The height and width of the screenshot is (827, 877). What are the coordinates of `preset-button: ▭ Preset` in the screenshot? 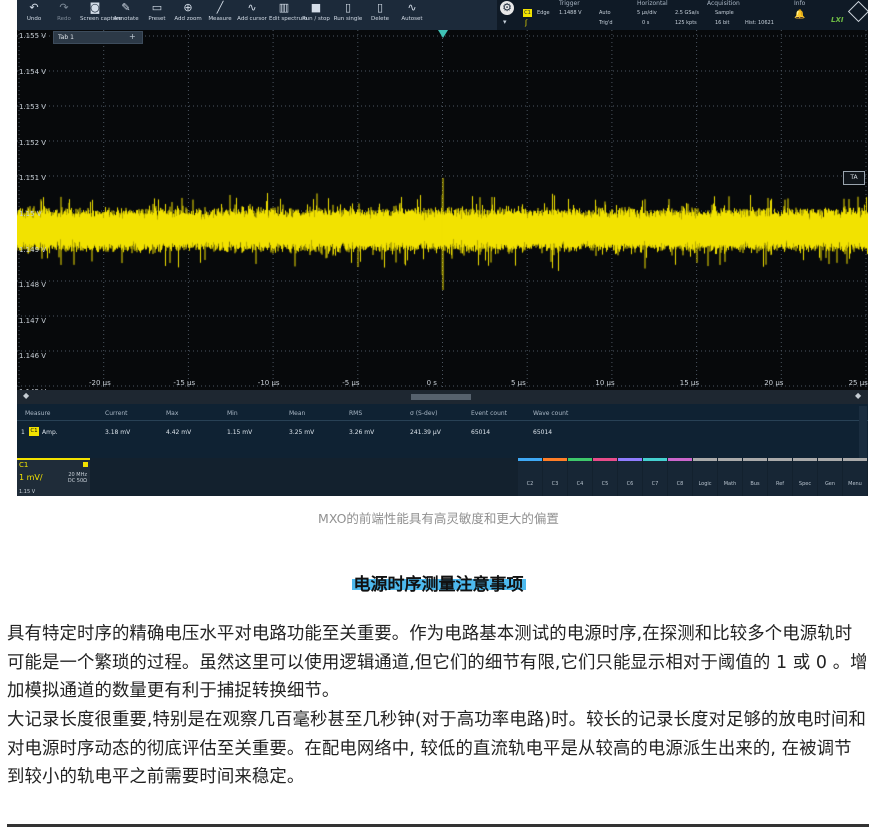 It's located at (157, 15).